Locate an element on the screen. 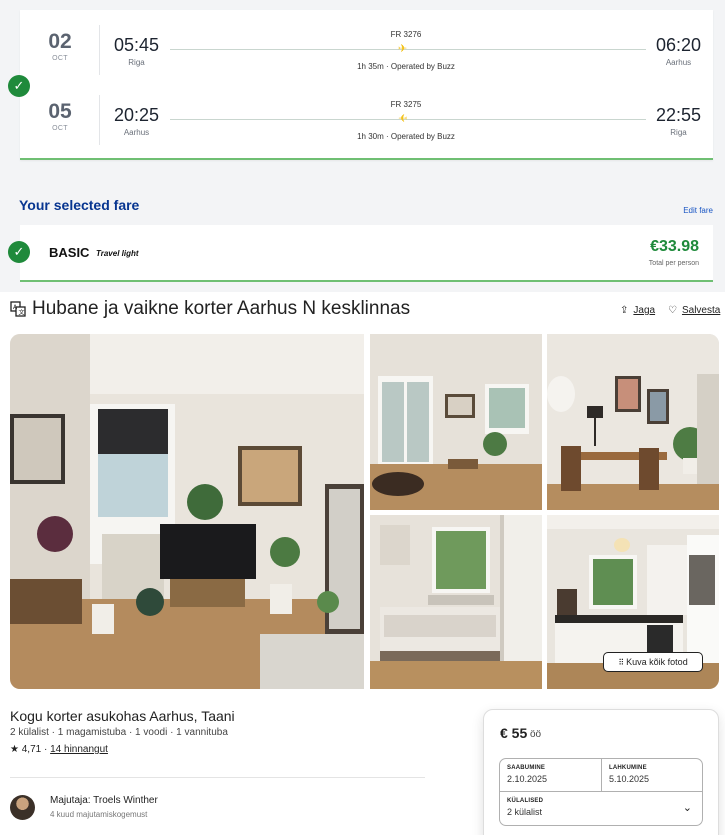 This screenshot has width=725, height=835. svg-text: 文 is located at coordinates (22, 313).